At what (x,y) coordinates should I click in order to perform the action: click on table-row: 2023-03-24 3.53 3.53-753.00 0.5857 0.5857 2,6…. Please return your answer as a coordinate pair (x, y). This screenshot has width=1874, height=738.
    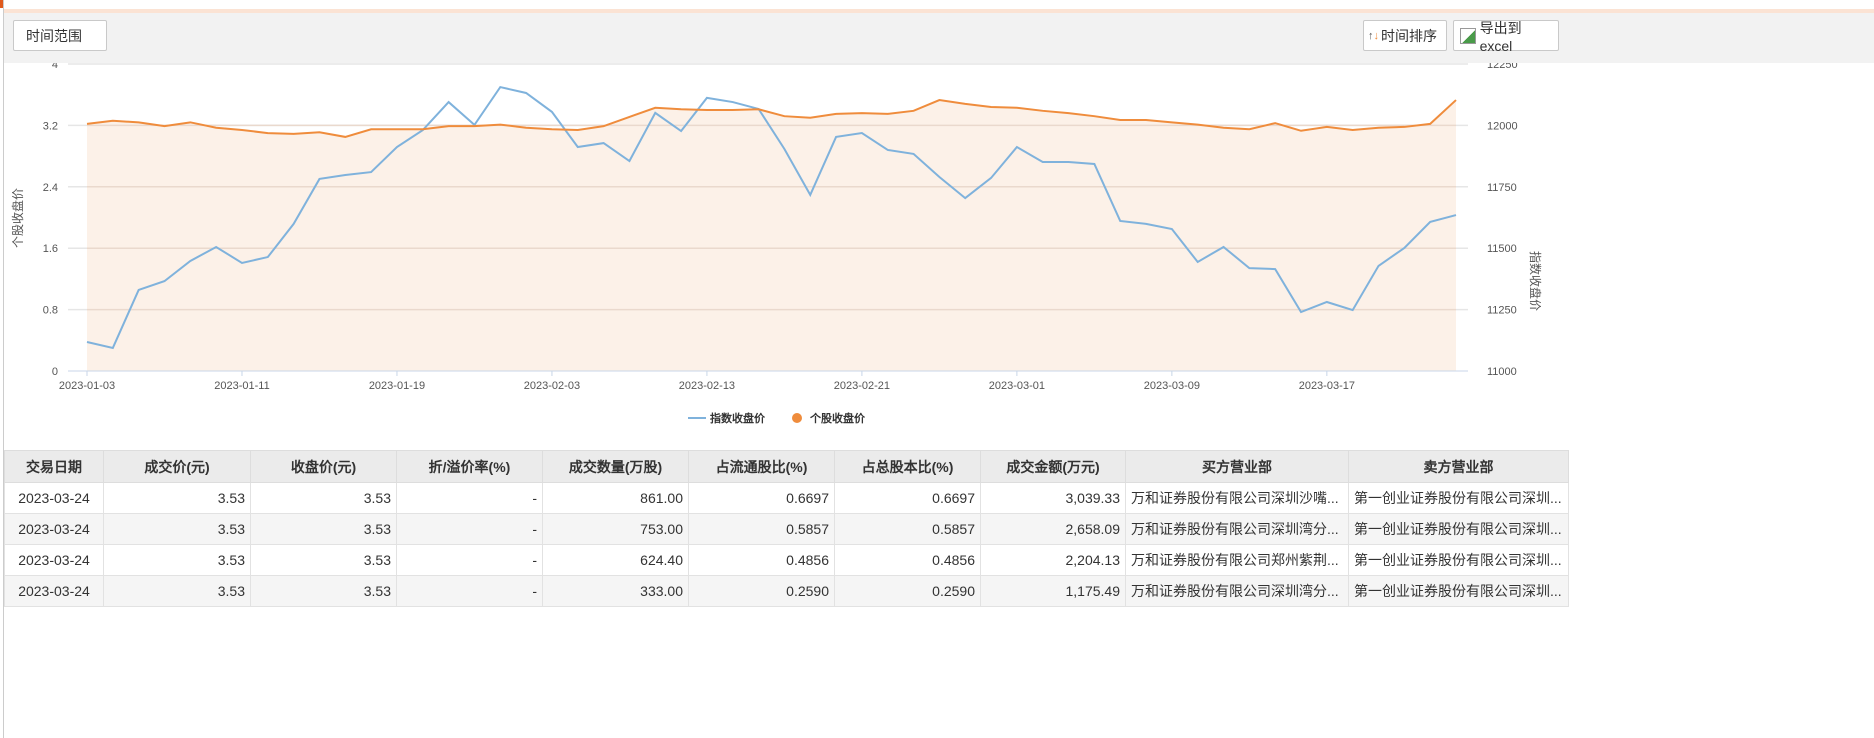
    Looking at the image, I should click on (786, 529).